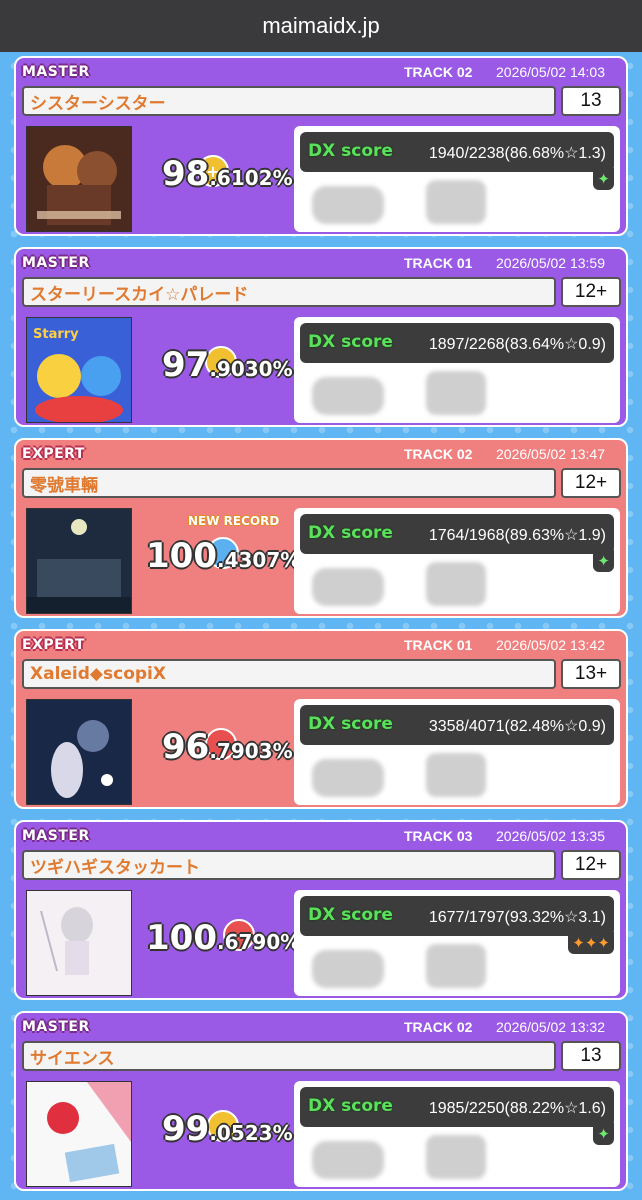  What do you see at coordinates (223, 938) in the screenshot?
I see `achievement-rate: 100.6790%` at bounding box center [223, 938].